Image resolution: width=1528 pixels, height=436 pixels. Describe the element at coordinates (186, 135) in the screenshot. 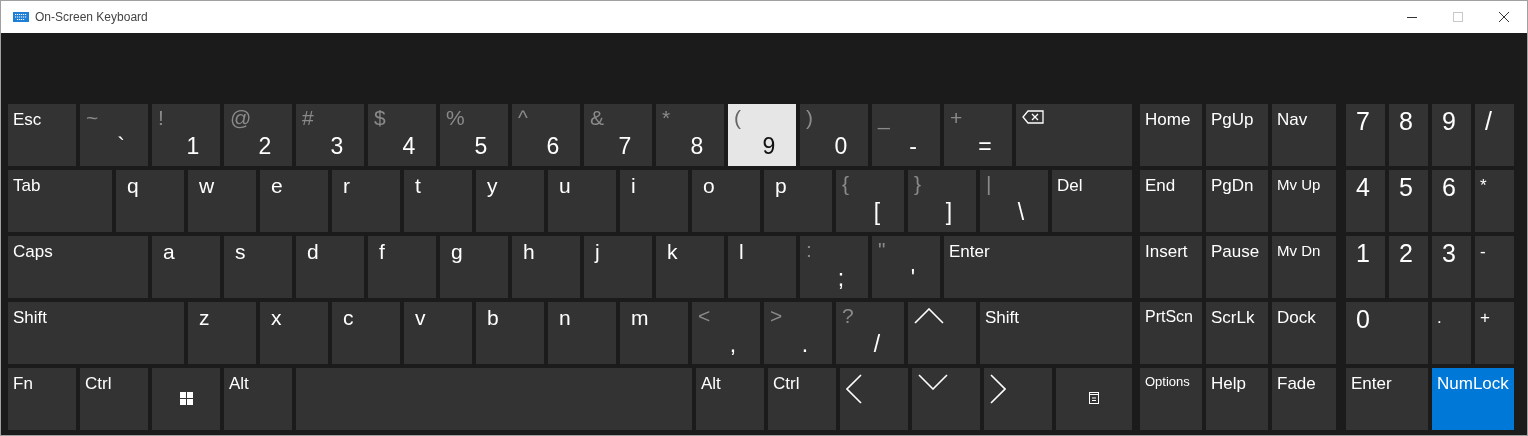

I see `key: ! 1` at that location.